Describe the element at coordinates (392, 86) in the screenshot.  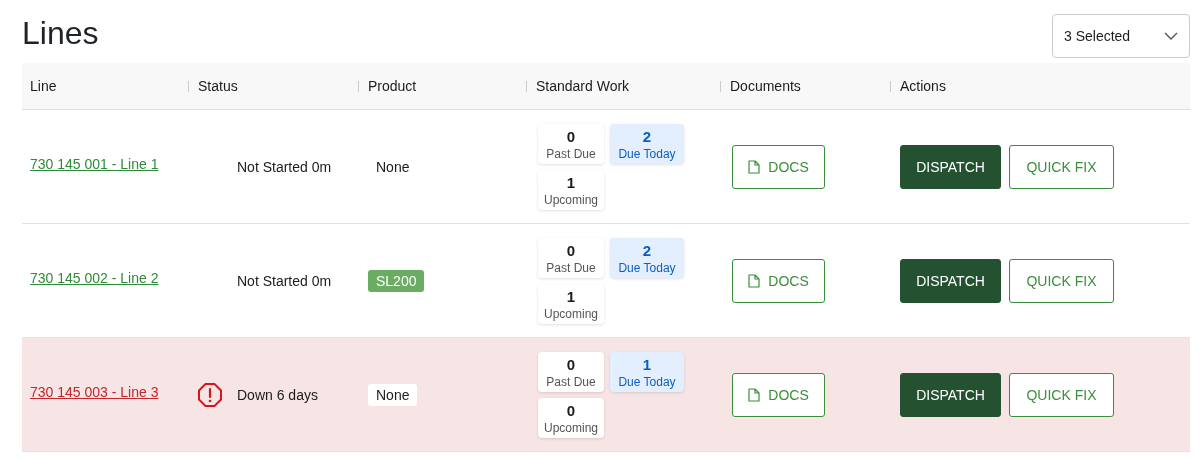
I see `column-header: Product` at that location.